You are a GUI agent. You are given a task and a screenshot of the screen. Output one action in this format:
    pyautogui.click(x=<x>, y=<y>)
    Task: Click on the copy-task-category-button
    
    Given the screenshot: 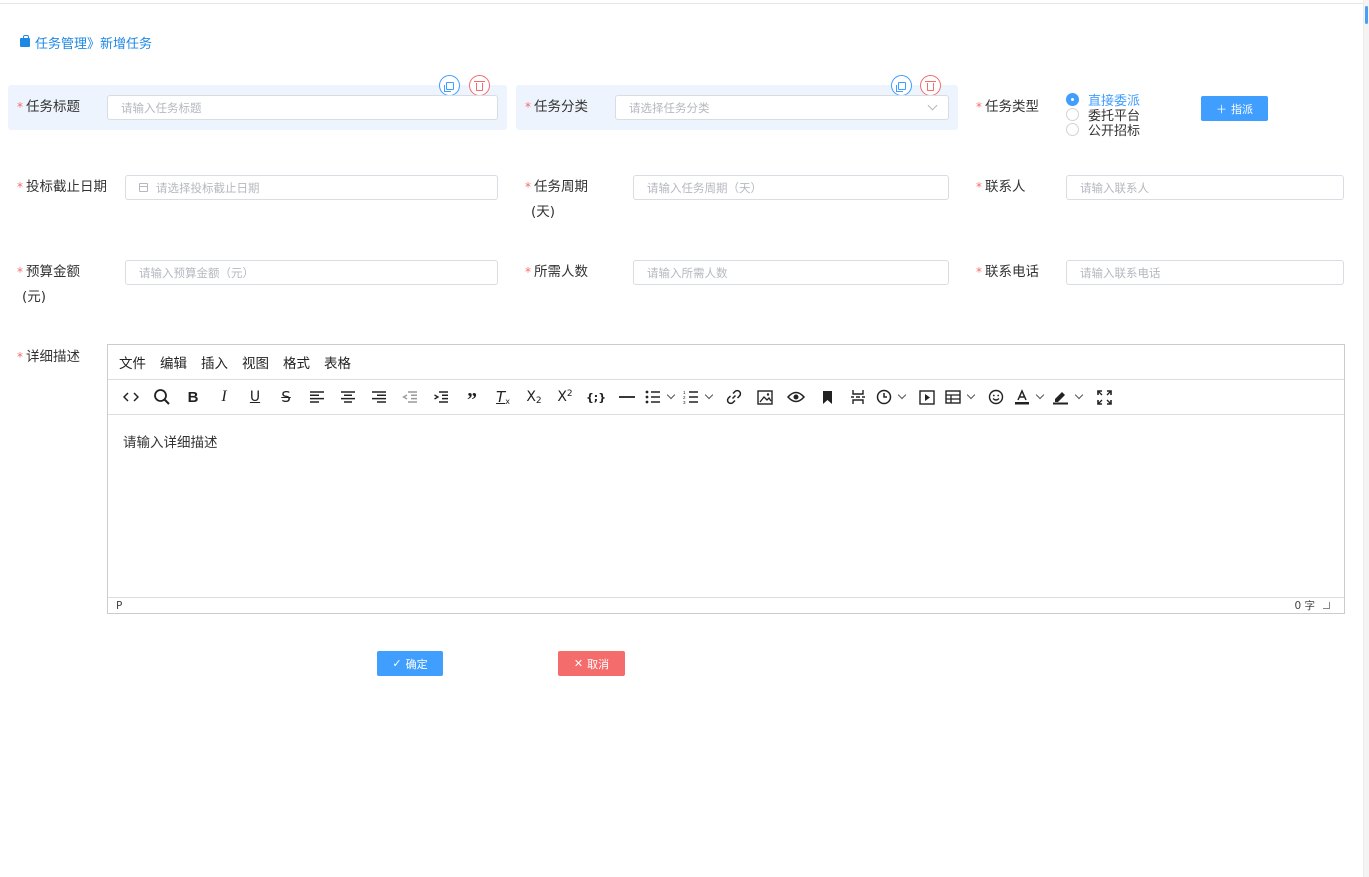 What is the action you would take?
    pyautogui.click(x=901, y=85)
    